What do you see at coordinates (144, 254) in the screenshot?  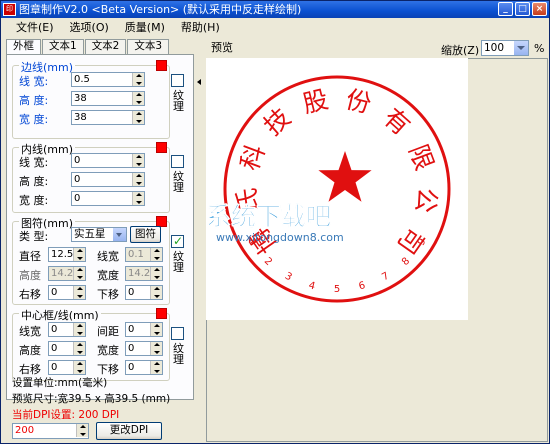 I see `symbol-linewidth-input: 0.1` at bounding box center [144, 254].